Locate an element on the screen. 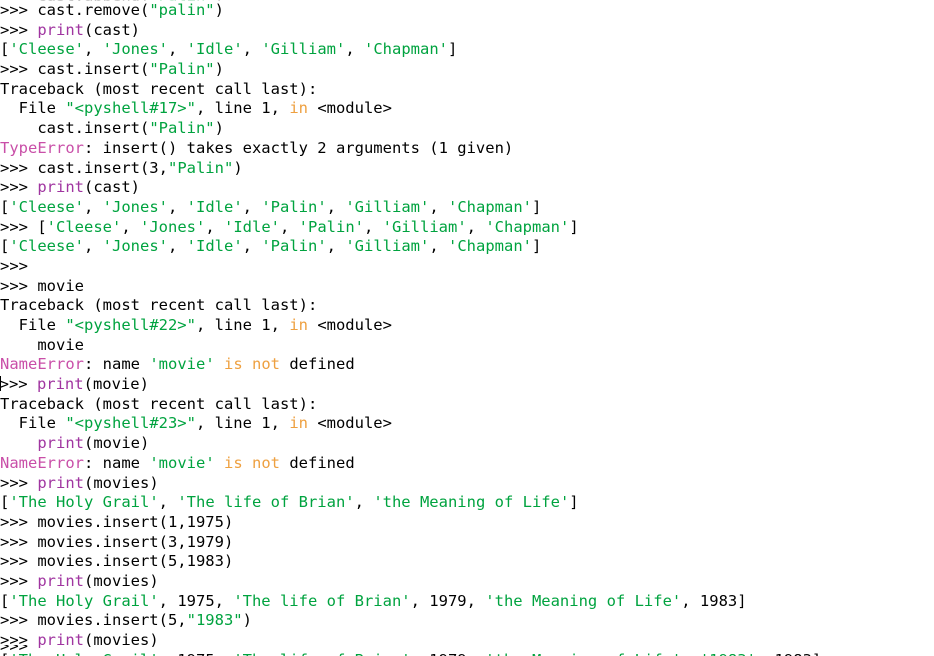 The image size is (934, 656). shell-line: File "<pyshell#17>", line 1, in <module> is located at coordinates (467, 109).